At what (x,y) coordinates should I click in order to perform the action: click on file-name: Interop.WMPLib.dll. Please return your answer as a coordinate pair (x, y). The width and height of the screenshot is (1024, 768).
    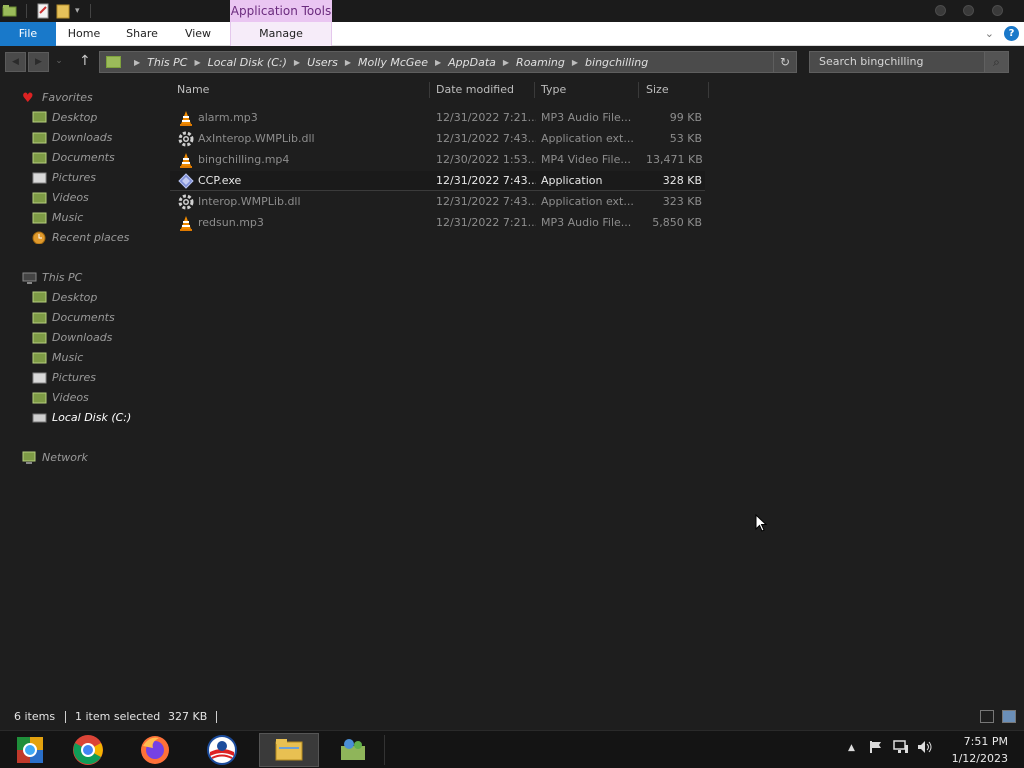
    Looking at the image, I should click on (249, 201).